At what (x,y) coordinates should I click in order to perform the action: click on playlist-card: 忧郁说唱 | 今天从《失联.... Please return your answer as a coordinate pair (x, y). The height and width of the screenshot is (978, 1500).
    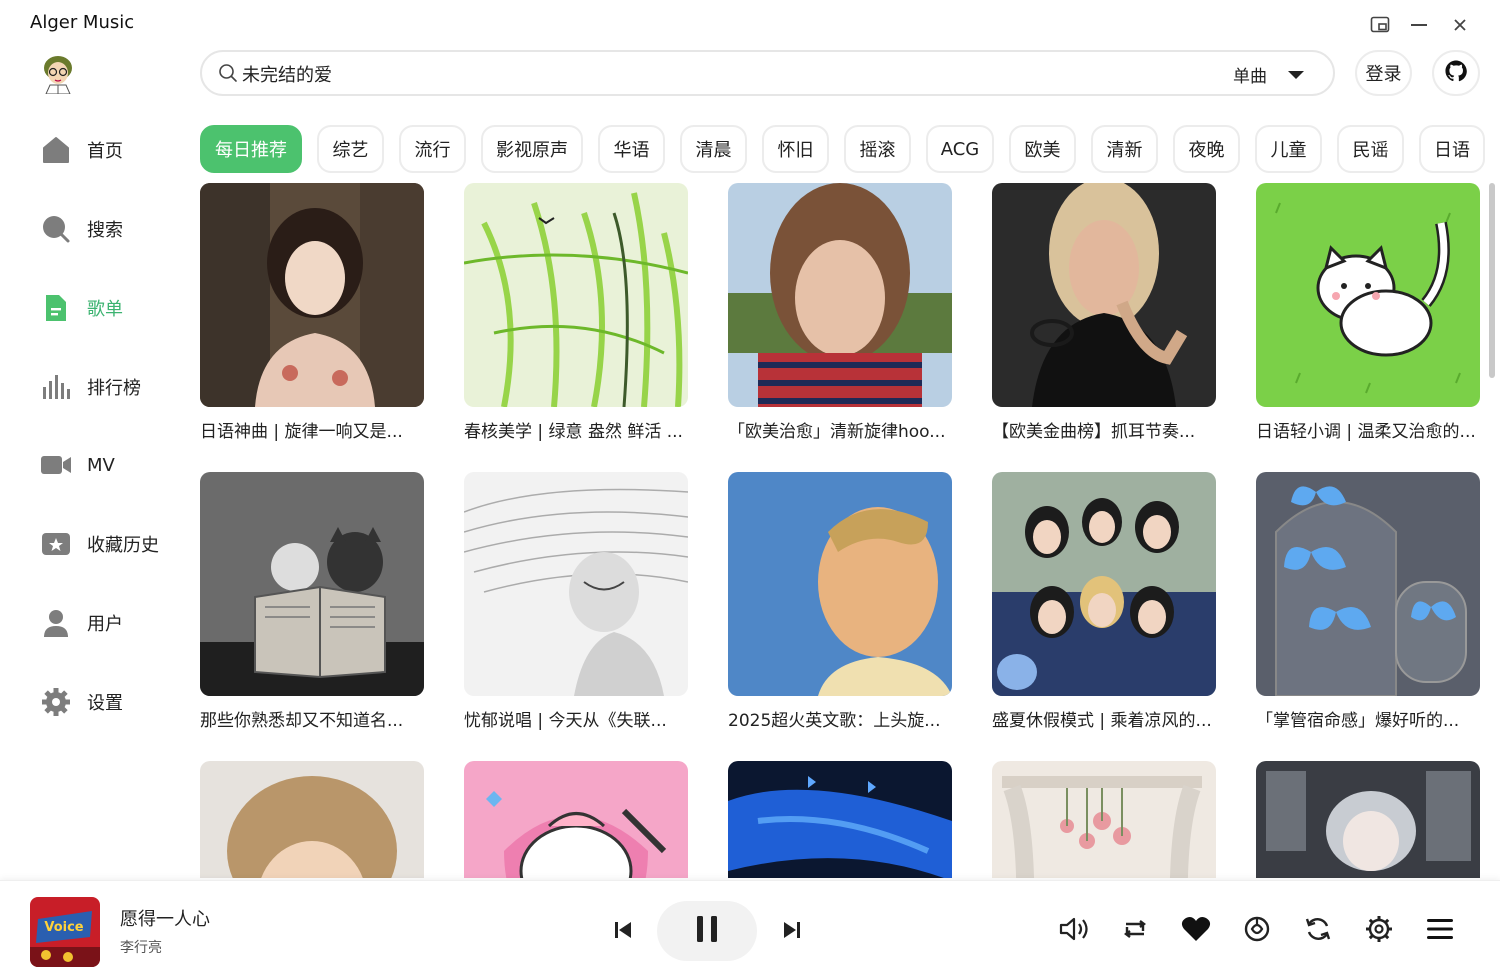
    Looking at the image, I should click on (576, 601).